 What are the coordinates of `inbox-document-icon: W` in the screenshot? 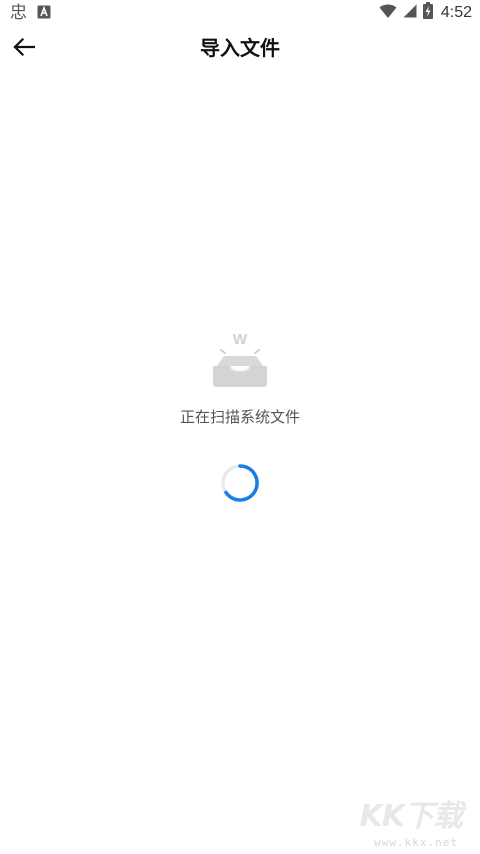 It's located at (240, 359).